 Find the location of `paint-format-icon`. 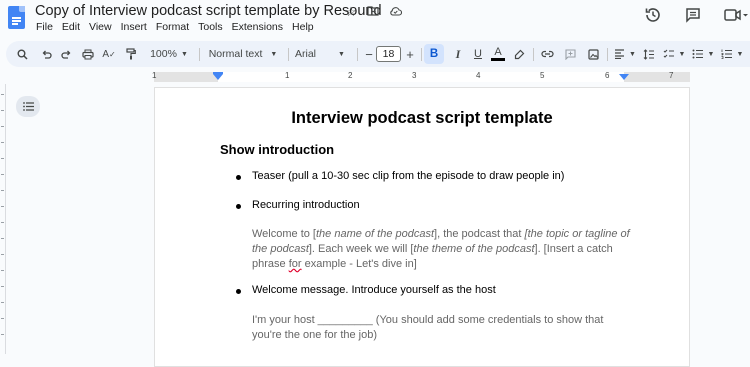

paint-format-icon is located at coordinates (131, 54).